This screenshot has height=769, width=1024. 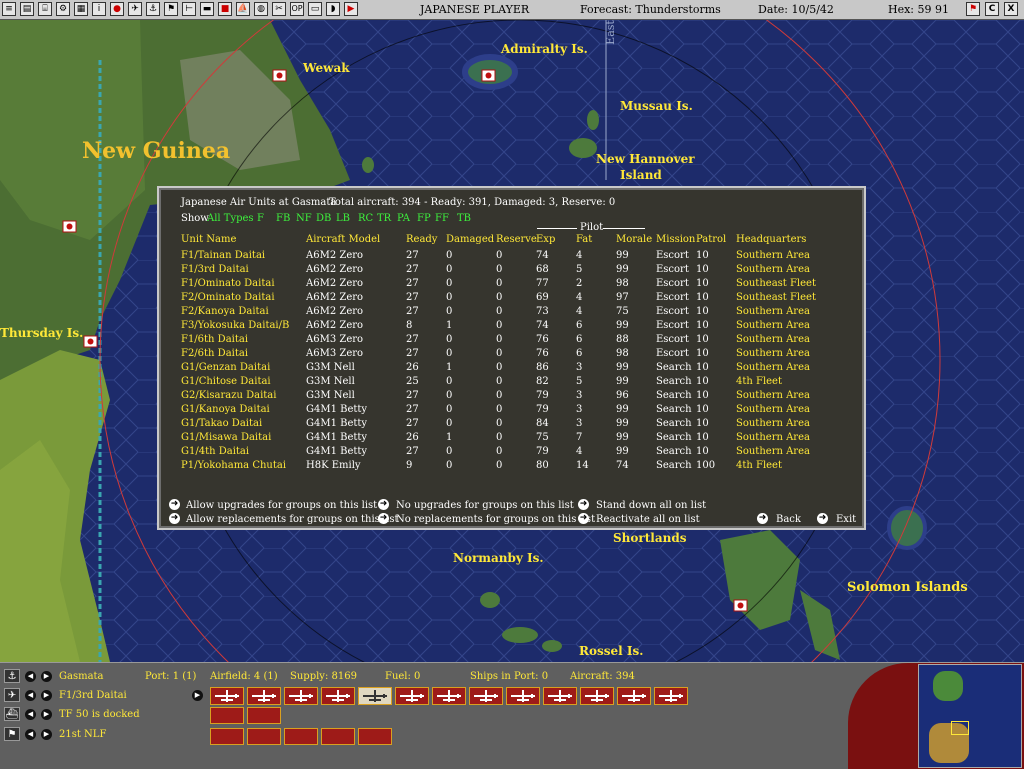 What do you see at coordinates (46, 676) in the screenshot?
I see `next-base-icon: ▶` at bounding box center [46, 676].